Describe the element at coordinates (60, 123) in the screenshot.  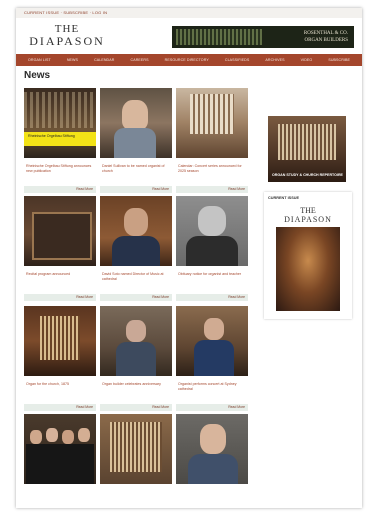
I see `news-card-image: Rheinische Orgelbau Stiftung` at that location.